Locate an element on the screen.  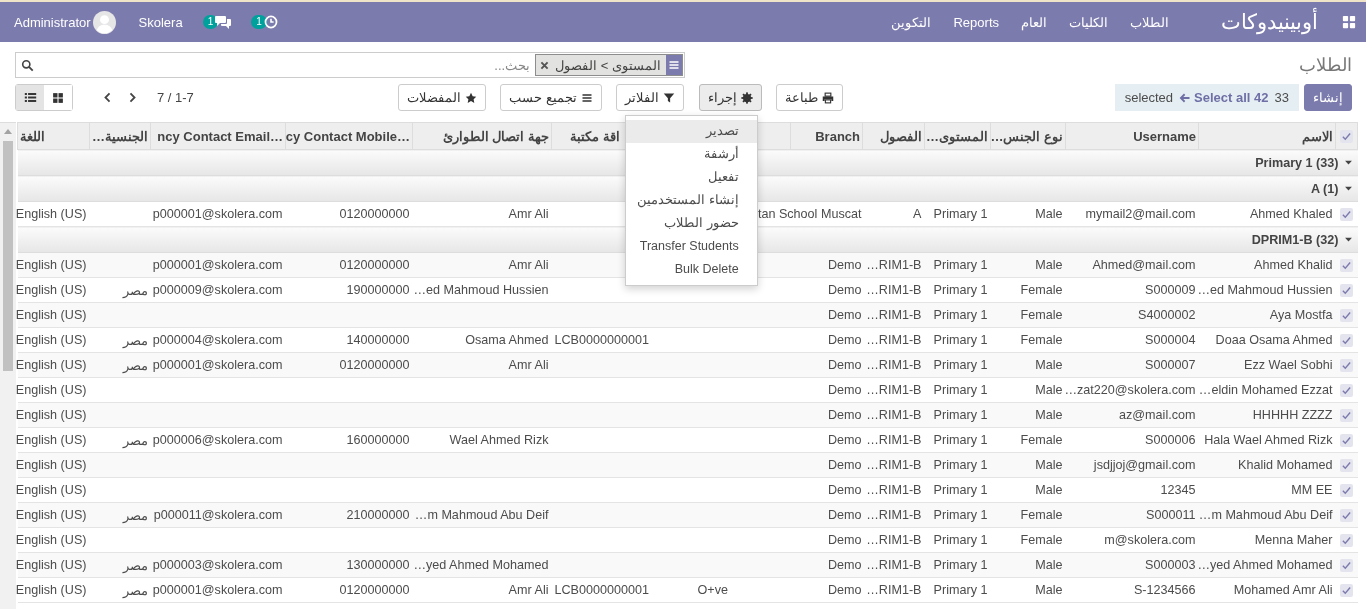
list-view-button is located at coordinates (30, 97).